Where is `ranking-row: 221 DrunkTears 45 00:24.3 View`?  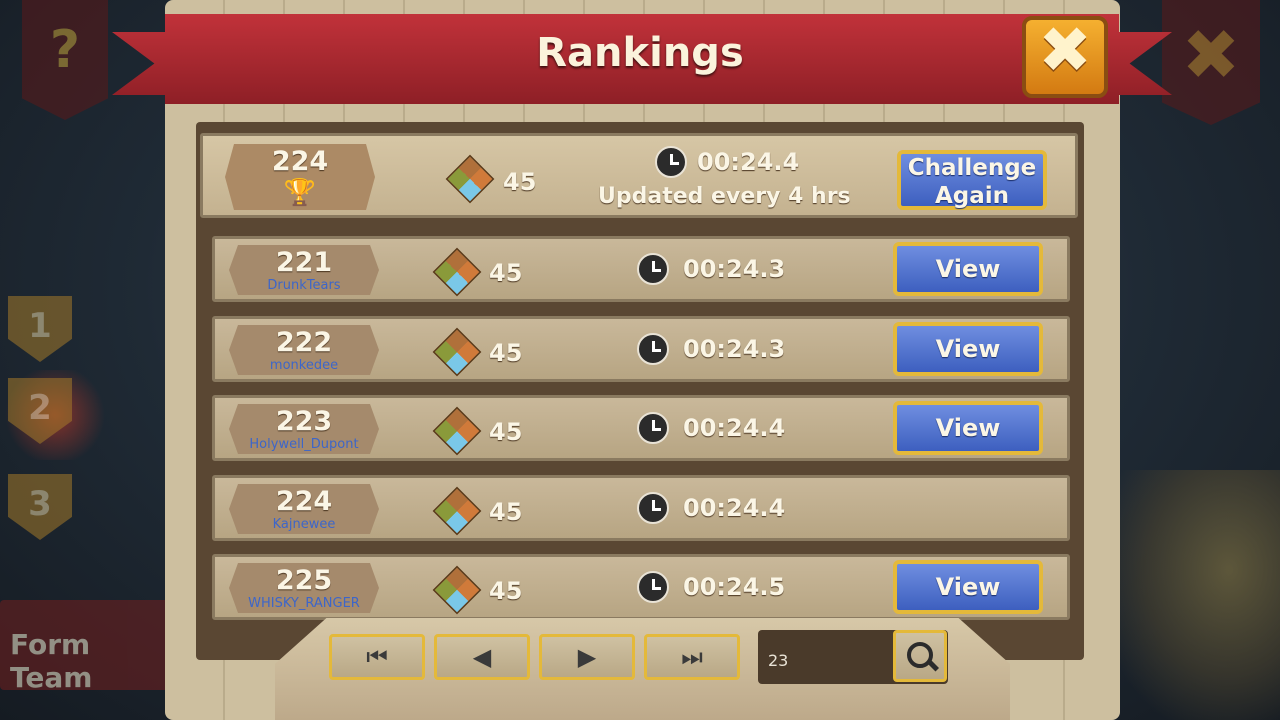
ranking-row: 221 DrunkTears 45 00:24.3 View is located at coordinates (641, 269).